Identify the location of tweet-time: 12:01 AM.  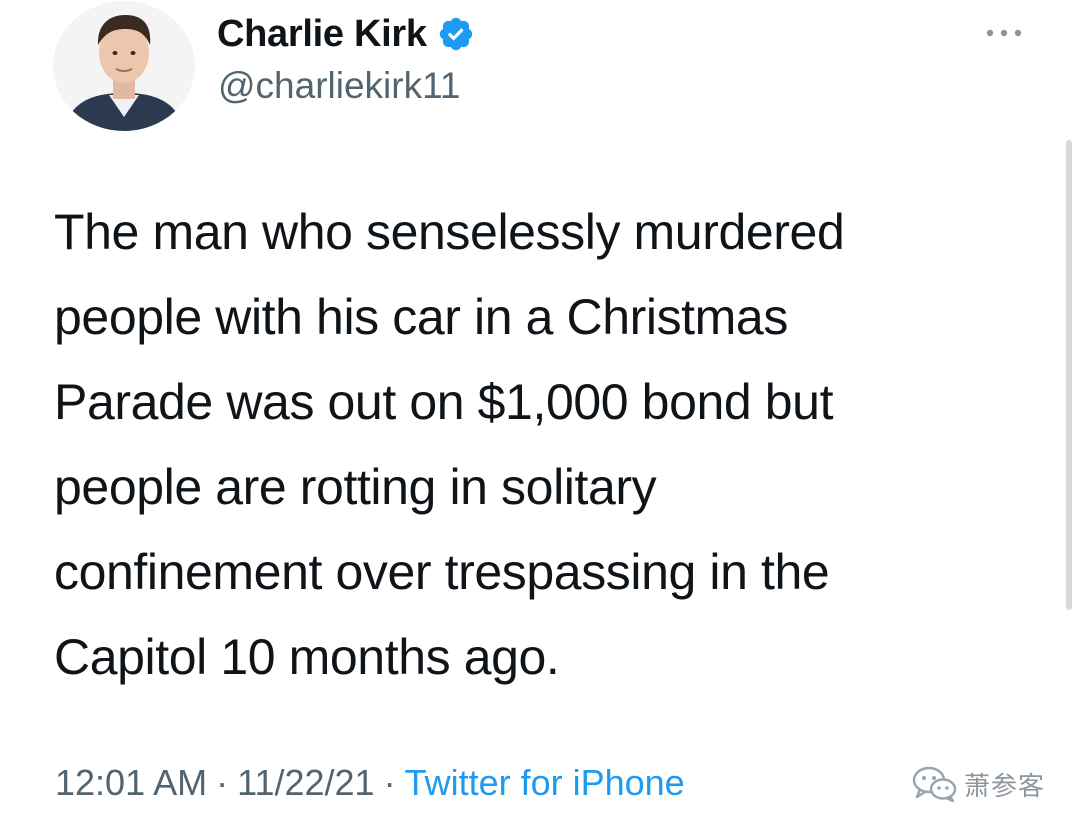
(131, 782).